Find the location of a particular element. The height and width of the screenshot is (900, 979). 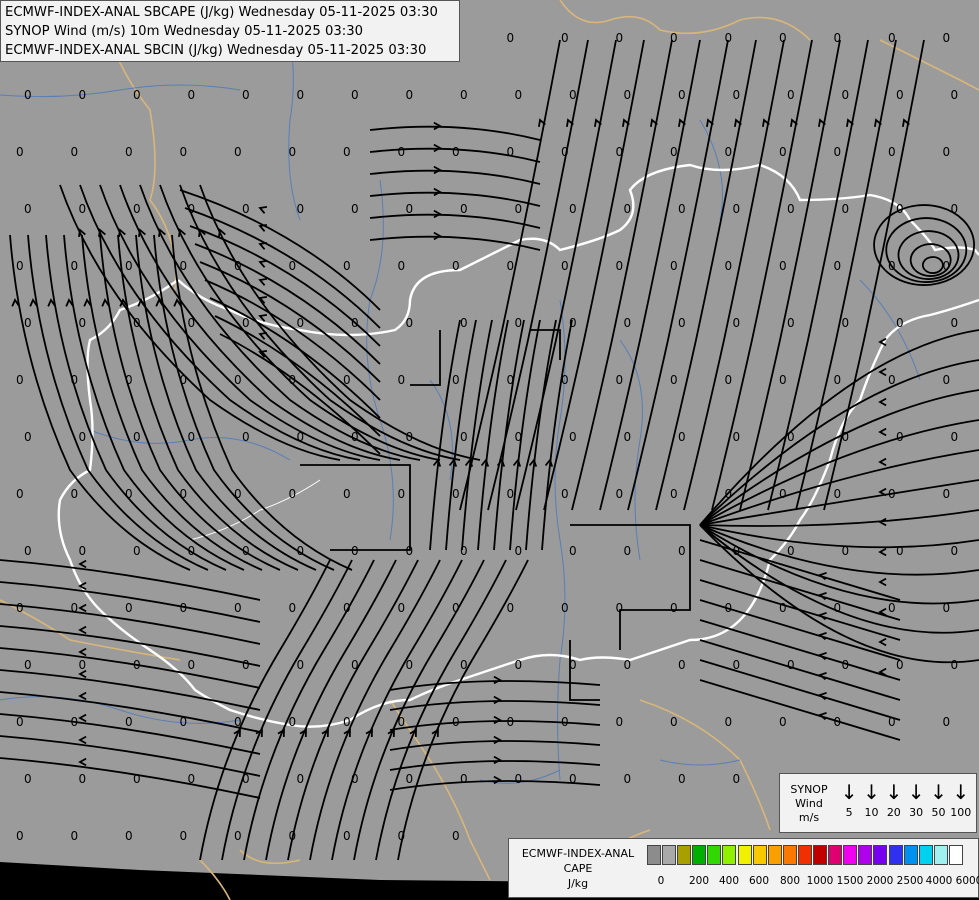

cape-legend-title-line: ECMWF-INDEX-ANAL is located at coordinates (578, 853).